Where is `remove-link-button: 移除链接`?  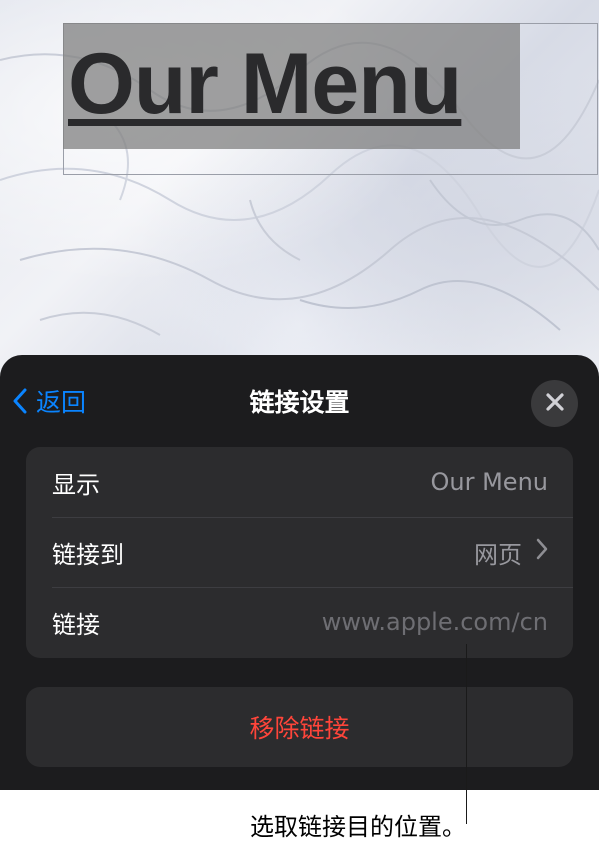 remove-link-button: 移除链接 is located at coordinates (299, 727).